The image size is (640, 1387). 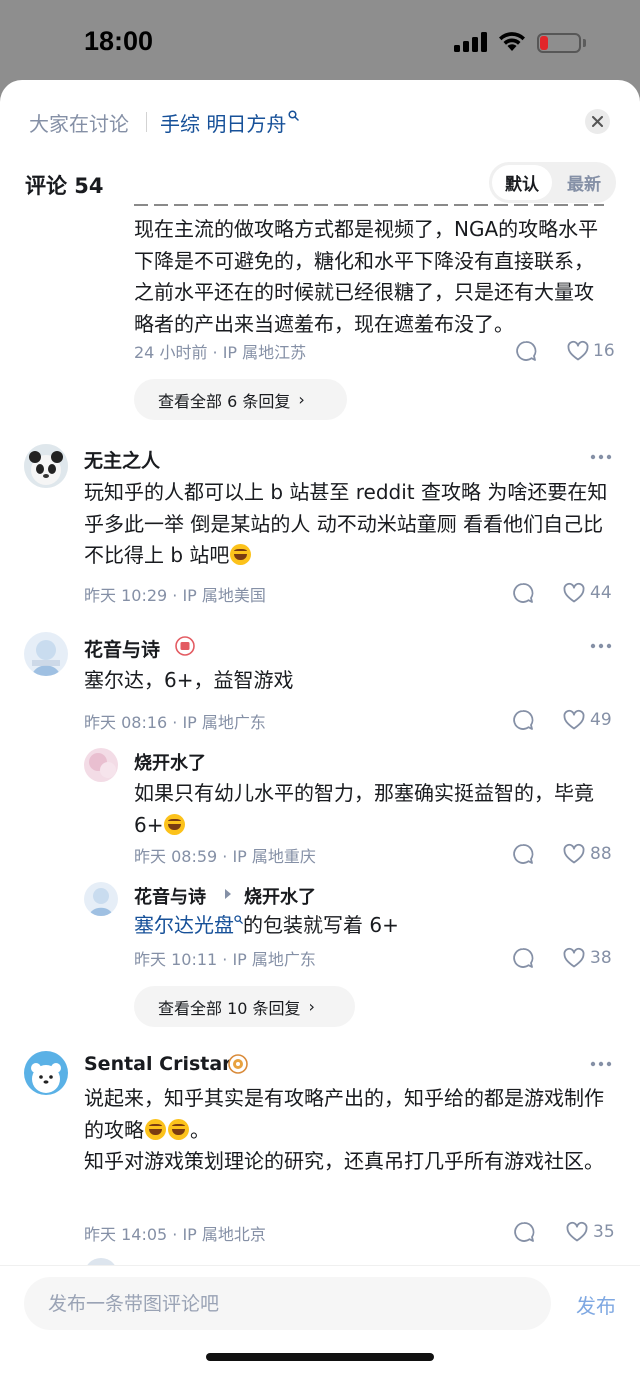 What do you see at coordinates (321, 925) in the screenshot?
I see `reply-text-body: 的包装就写着 6+` at bounding box center [321, 925].